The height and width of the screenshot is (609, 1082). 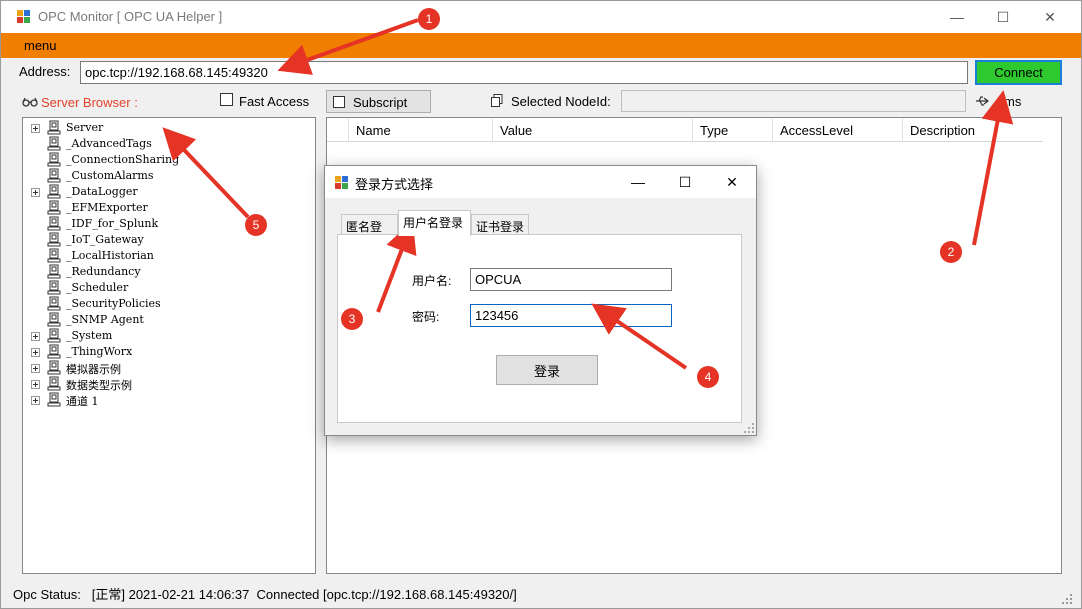 I want to click on tree-node-label: _SNMP Agent, so click(x=105, y=319).